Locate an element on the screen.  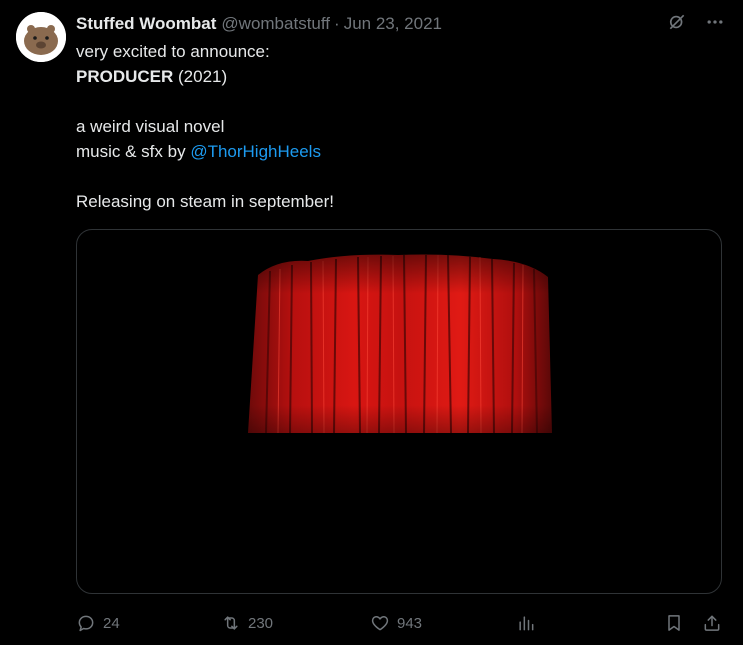
share-icon is located at coordinates (712, 623).